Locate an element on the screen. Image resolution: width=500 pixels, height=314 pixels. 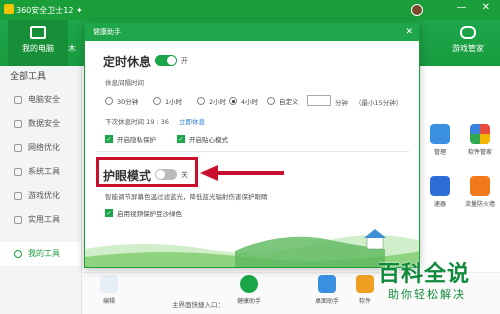
dialog-titlebar: 健康助手 ✕ is located at coordinates (252, 32).